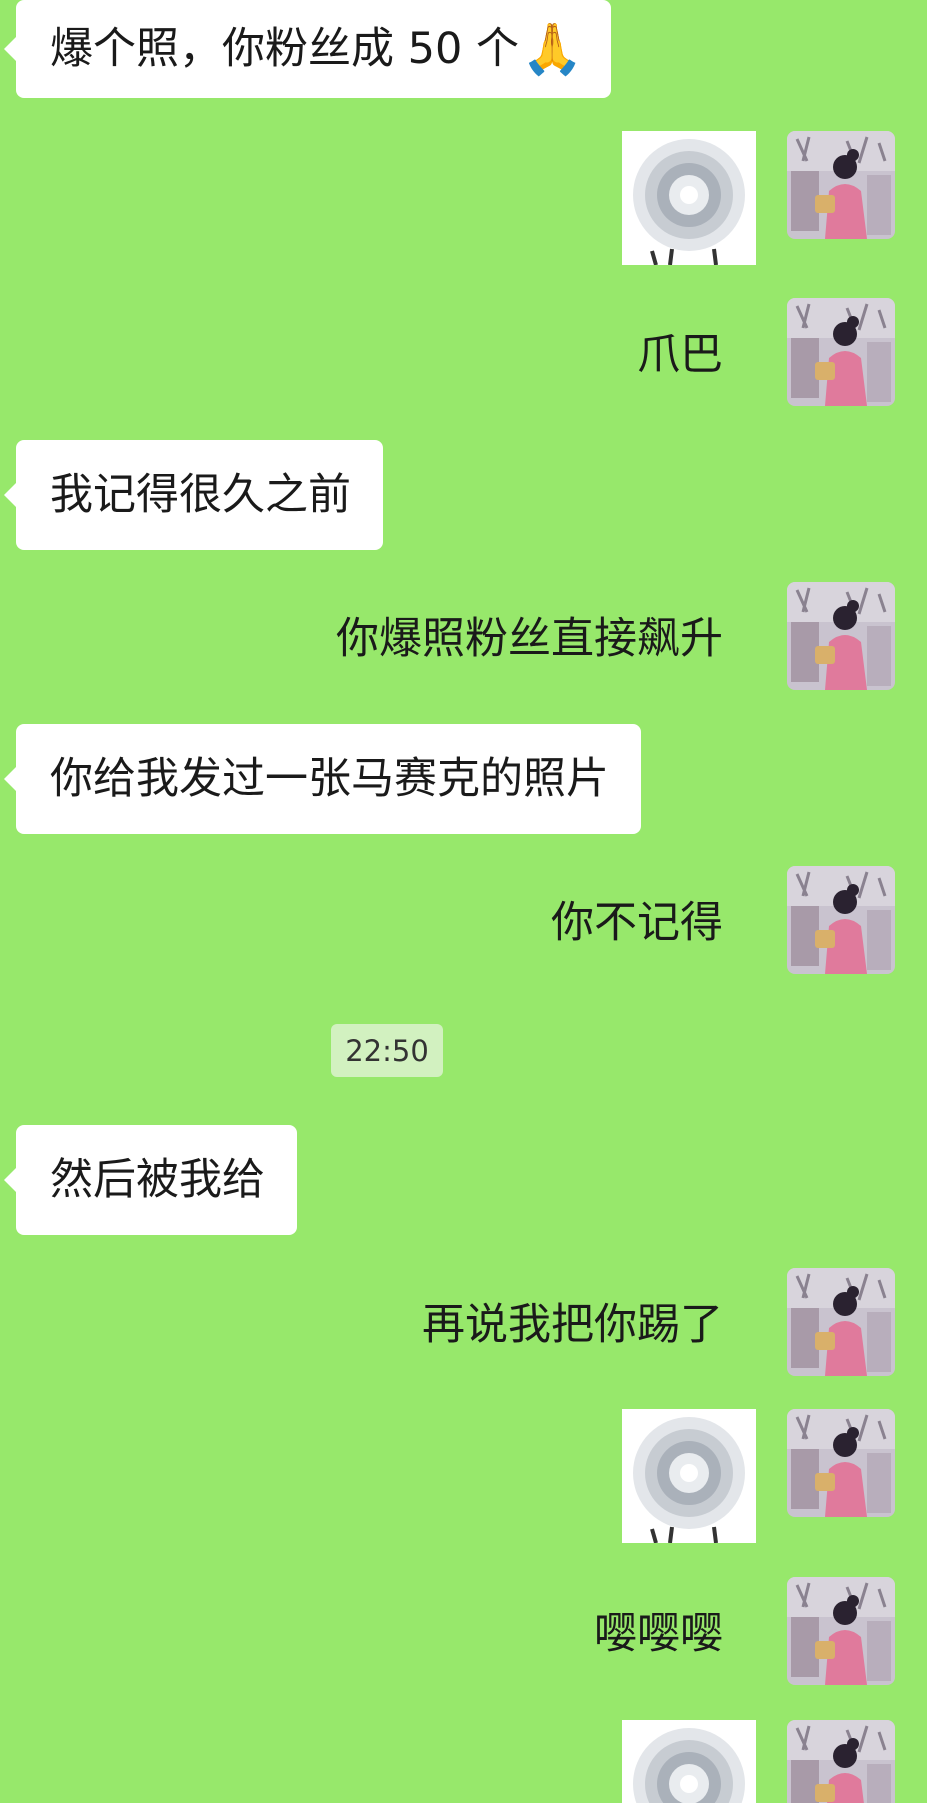  What do you see at coordinates (572, 1325) in the screenshot?
I see `message-text-sent: 再说我把你踢了` at bounding box center [572, 1325].